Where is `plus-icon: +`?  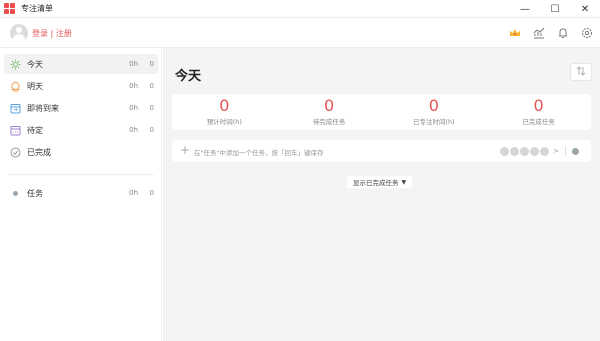 plus-icon: + is located at coordinates (185, 150).